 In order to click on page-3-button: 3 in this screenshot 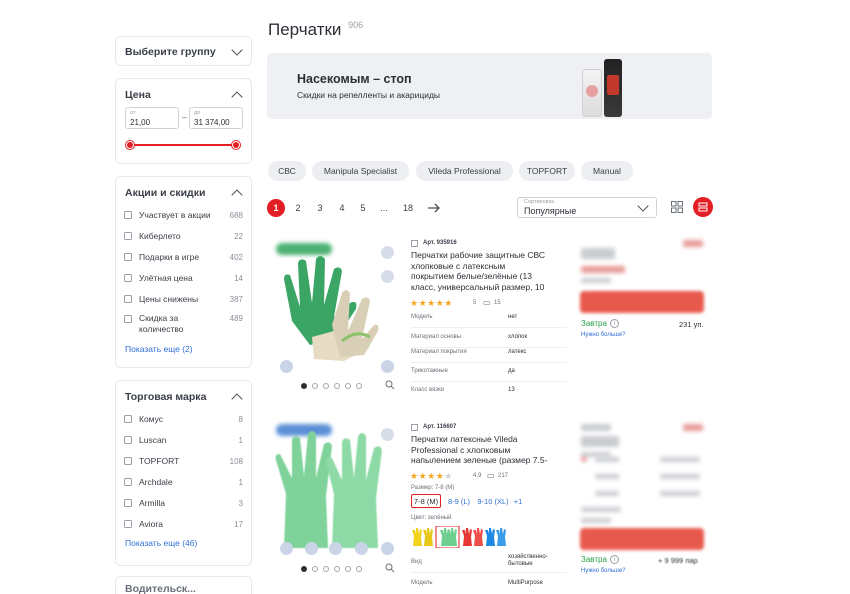, I will do `click(320, 208)`.